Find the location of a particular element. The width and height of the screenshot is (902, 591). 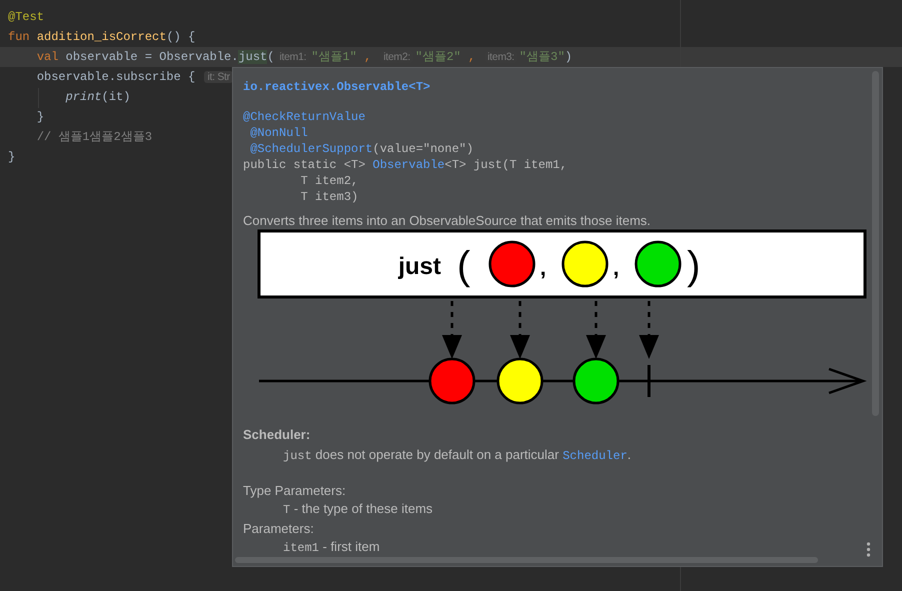

code-token: // 샘플1샘플2샘플3 is located at coordinates (94, 137).